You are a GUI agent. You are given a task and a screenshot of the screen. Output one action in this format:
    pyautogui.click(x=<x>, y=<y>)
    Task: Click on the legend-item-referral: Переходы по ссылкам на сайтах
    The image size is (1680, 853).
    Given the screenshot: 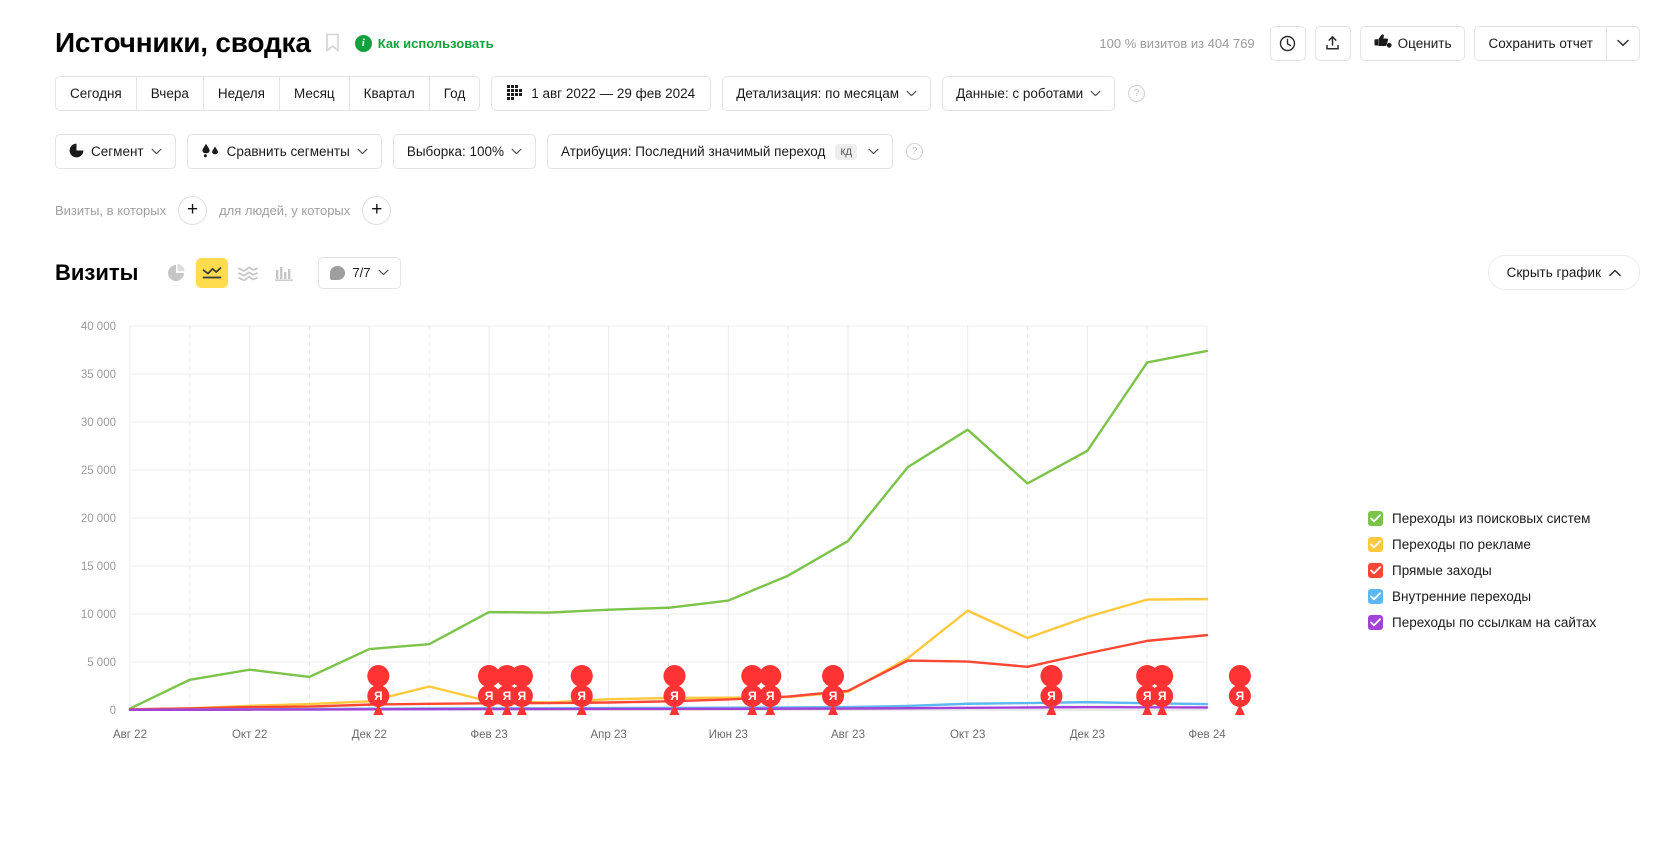 What is the action you would take?
    pyautogui.click(x=1513, y=622)
    